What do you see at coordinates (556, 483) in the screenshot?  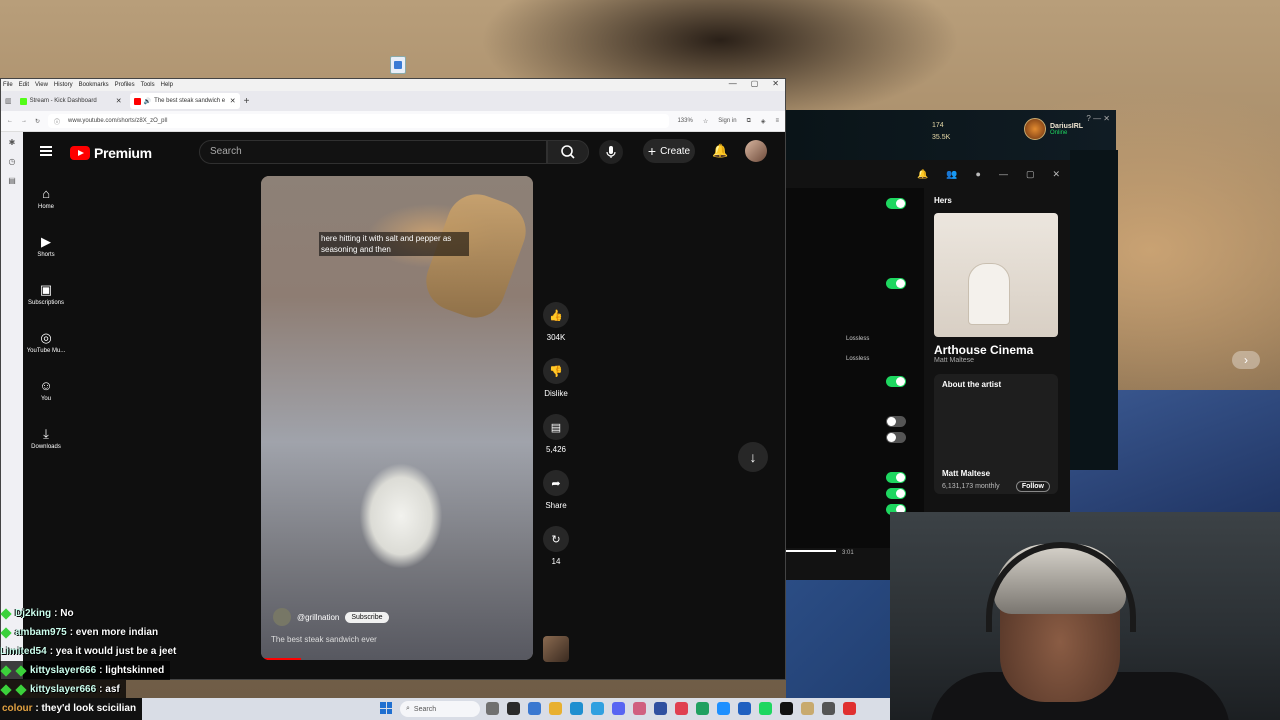 I see `share-button: ➦` at bounding box center [556, 483].